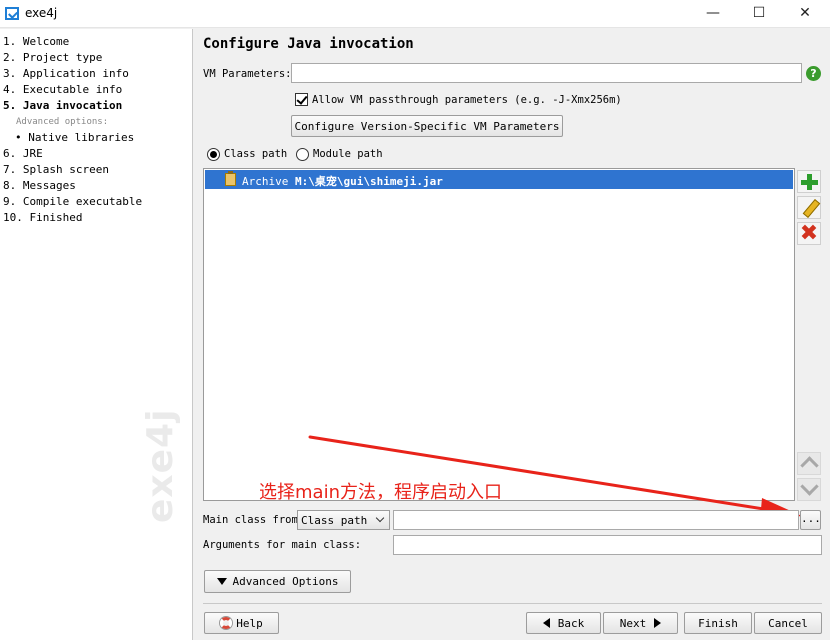 The height and width of the screenshot is (640, 830). I want to click on advanced-options-button: Advanced Options, so click(277, 581).